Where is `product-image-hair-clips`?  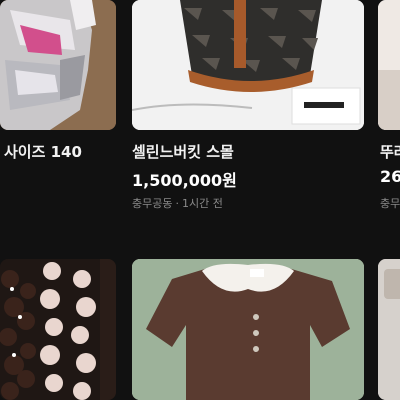
product-image-hair-clips is located at coordinates (58, 329).